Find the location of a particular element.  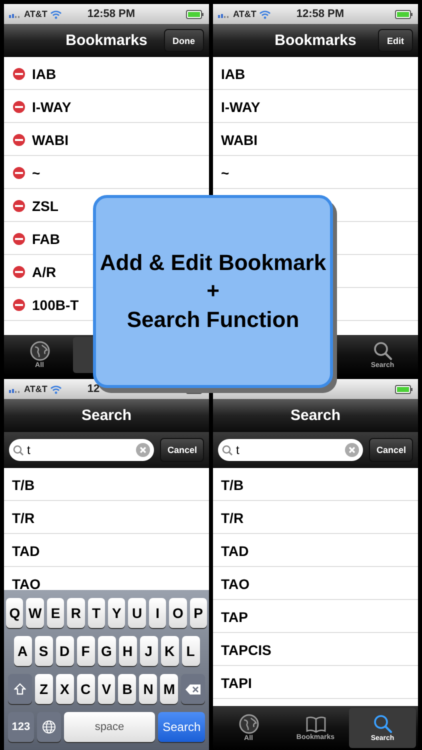

search-key: Search is located at coordinates (181, 727).